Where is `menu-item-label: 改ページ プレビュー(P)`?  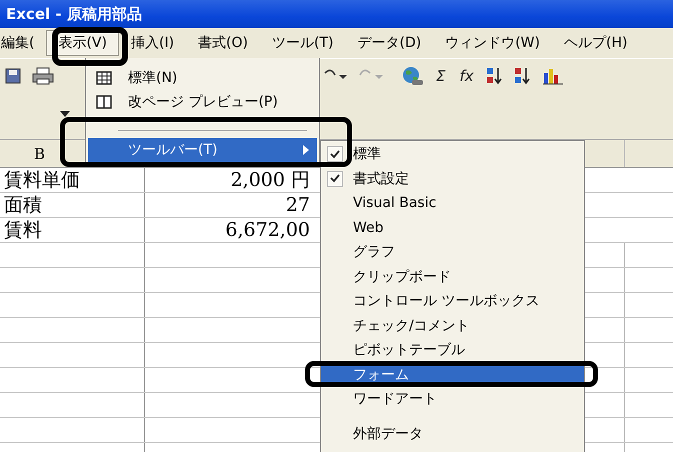 menu-item-label: 改ページ プレビュー(P) is located at coordinates (203, 102).